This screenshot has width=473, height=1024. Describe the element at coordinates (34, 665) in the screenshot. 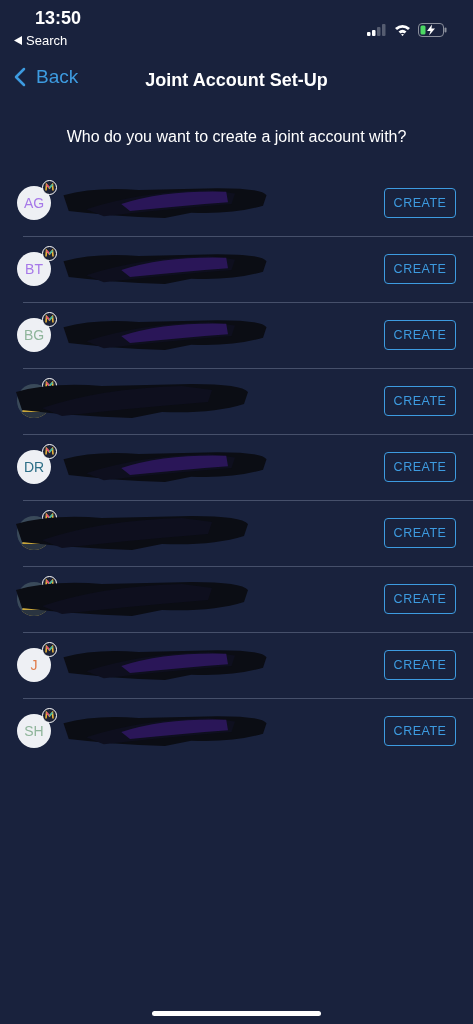

I see `contact-avatar: J` at that location.